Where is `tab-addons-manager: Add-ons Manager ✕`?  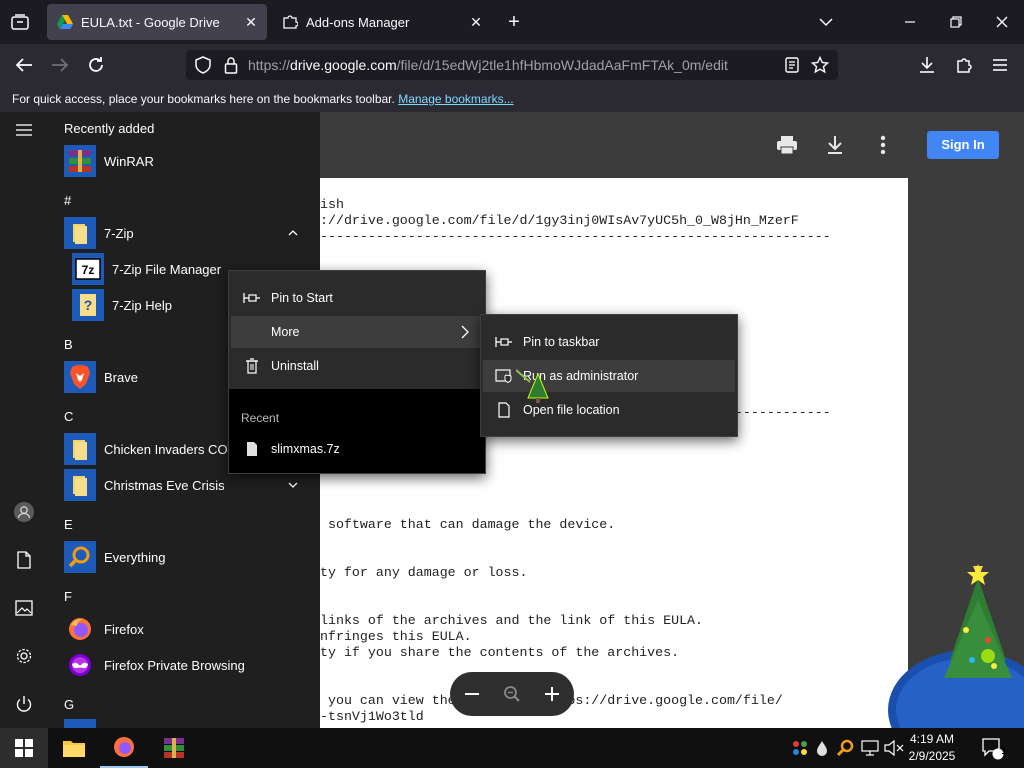
tab-addons-manager: Add-ons Manager ✕ is located at coordinates (382, 22).